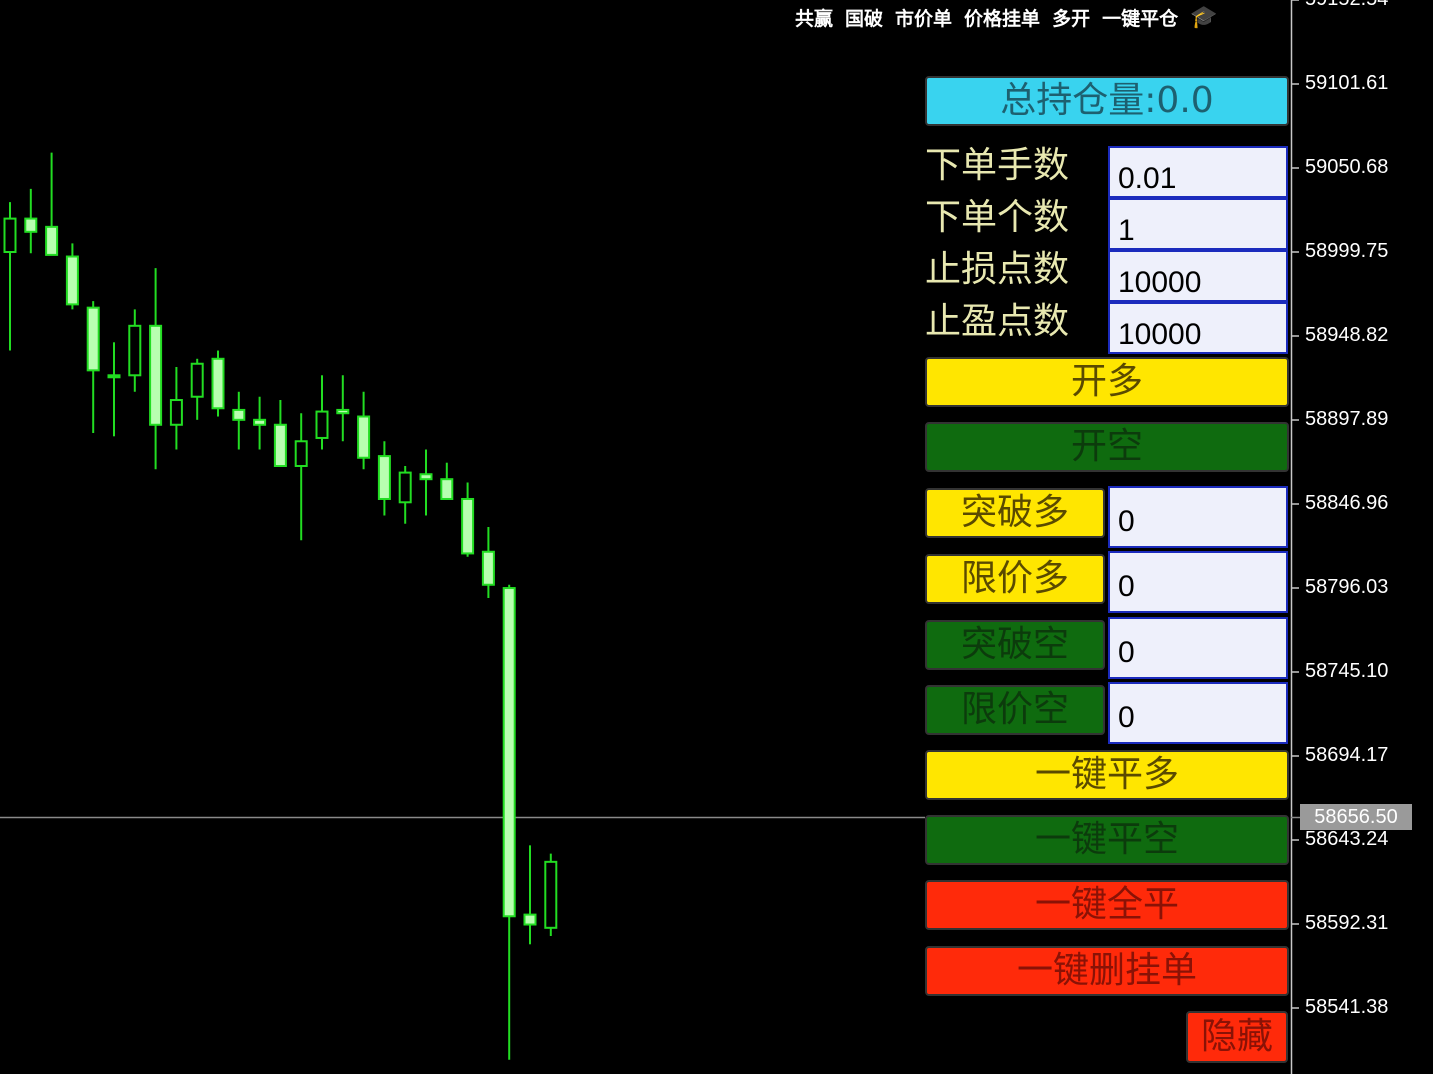 The image size is (1433, 1074). What do you see at coordinates (1347, 503) in the screenshot?
I see `price-axis-label: 58846.96` at bounding box center [1347, 503].